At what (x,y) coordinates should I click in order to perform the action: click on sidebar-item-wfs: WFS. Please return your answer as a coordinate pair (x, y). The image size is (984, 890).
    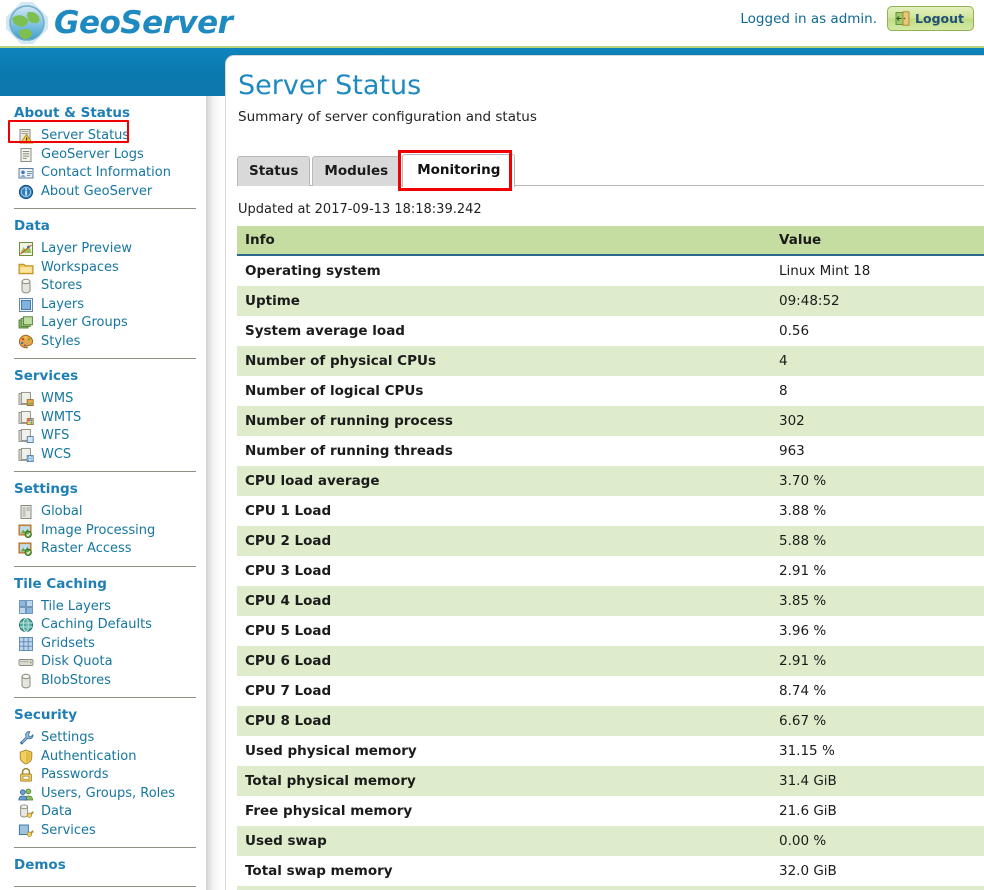
    Looking at the image, I should click on (103, 436).